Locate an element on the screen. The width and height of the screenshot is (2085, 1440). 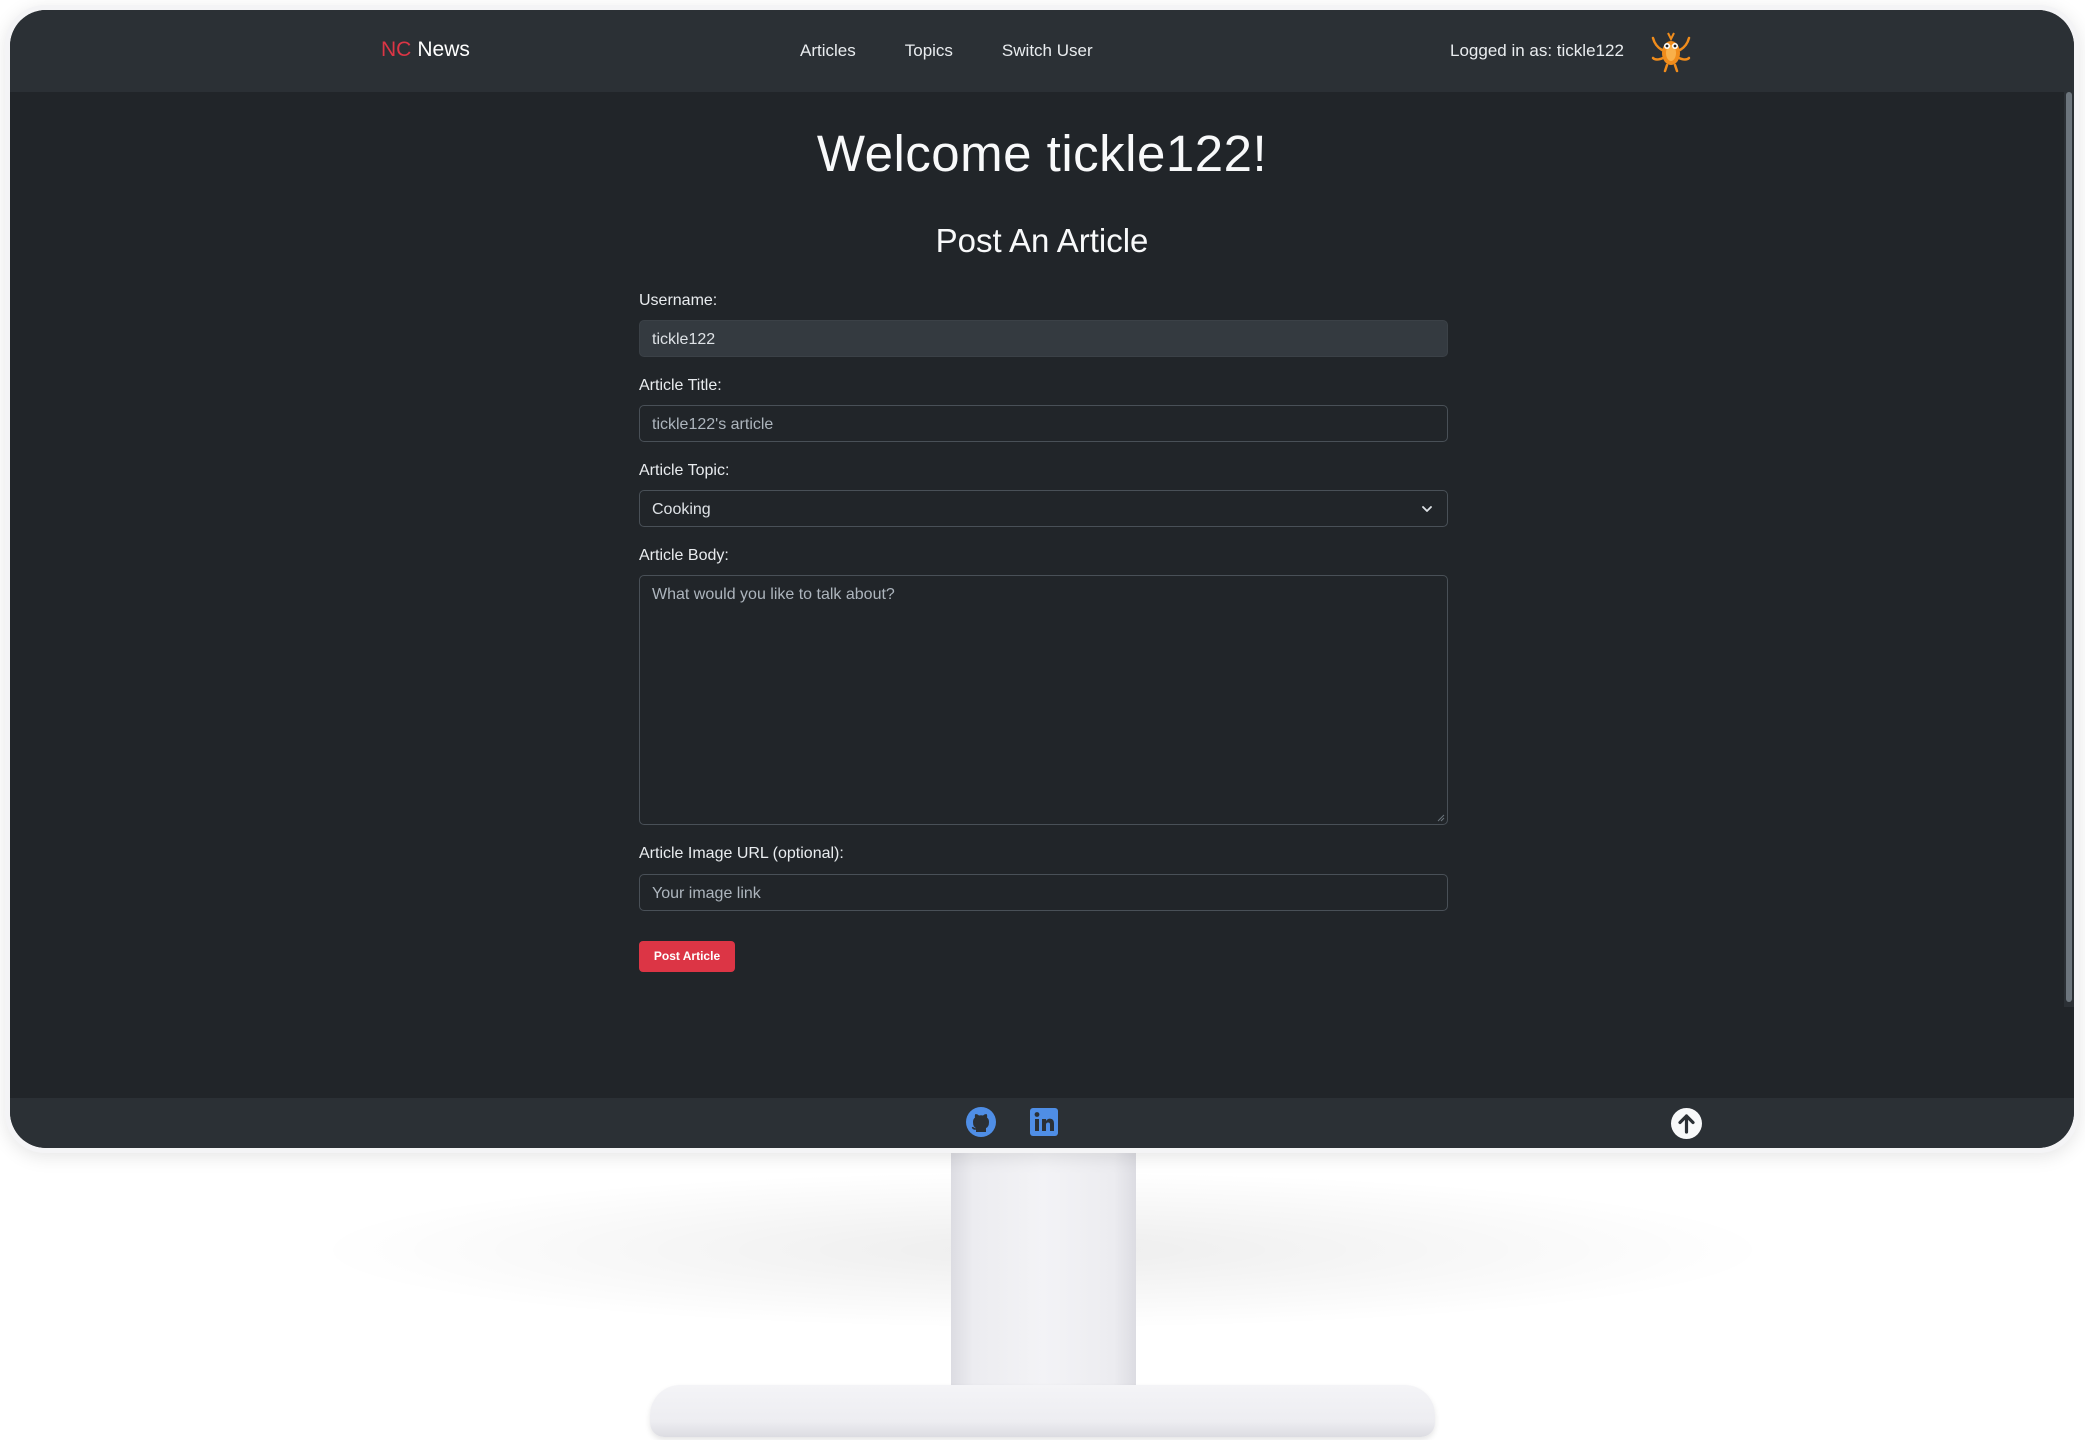
article-topic-value: Cooking is located at coordinates (681, 509).